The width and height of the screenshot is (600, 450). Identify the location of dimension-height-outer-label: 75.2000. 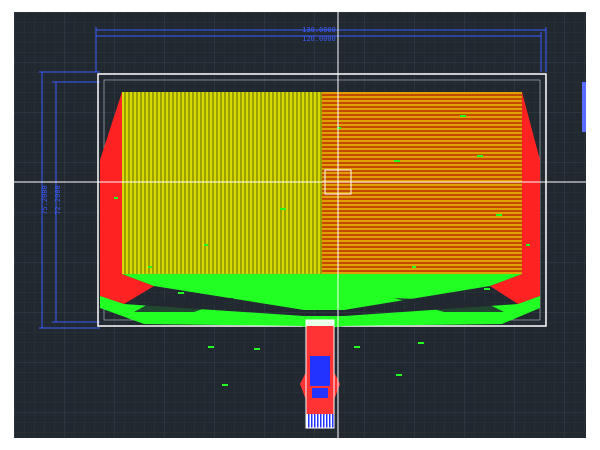
(45, 200).